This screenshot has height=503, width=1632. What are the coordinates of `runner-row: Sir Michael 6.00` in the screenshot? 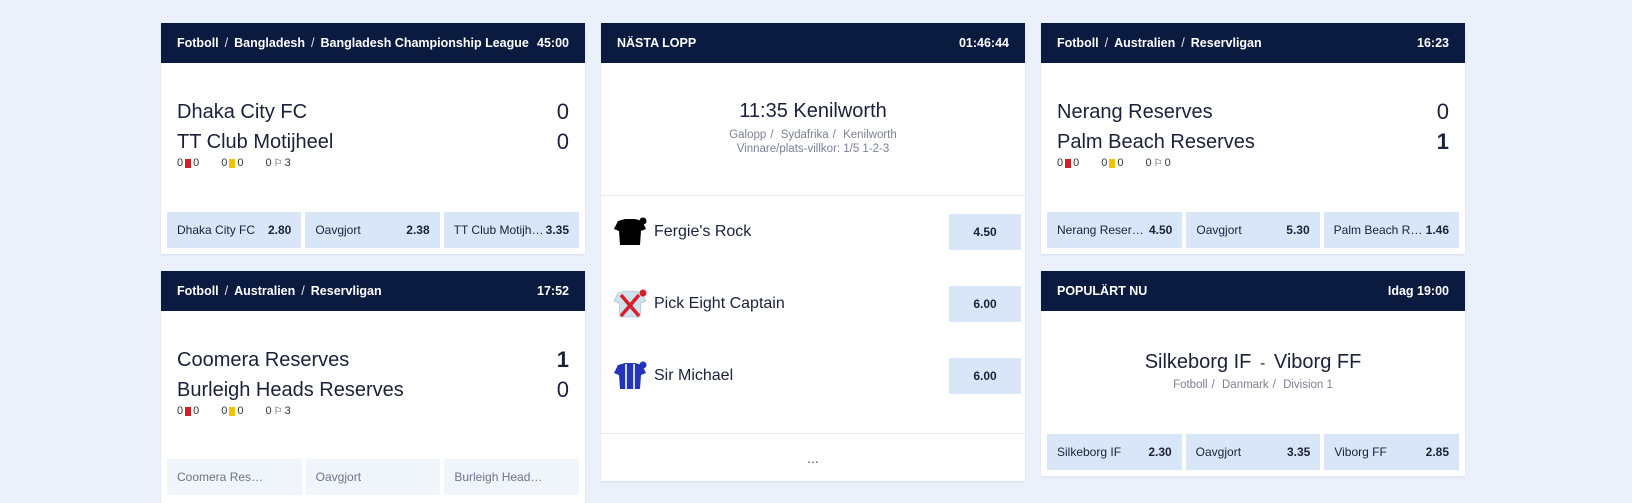 It's located at (813, 376).